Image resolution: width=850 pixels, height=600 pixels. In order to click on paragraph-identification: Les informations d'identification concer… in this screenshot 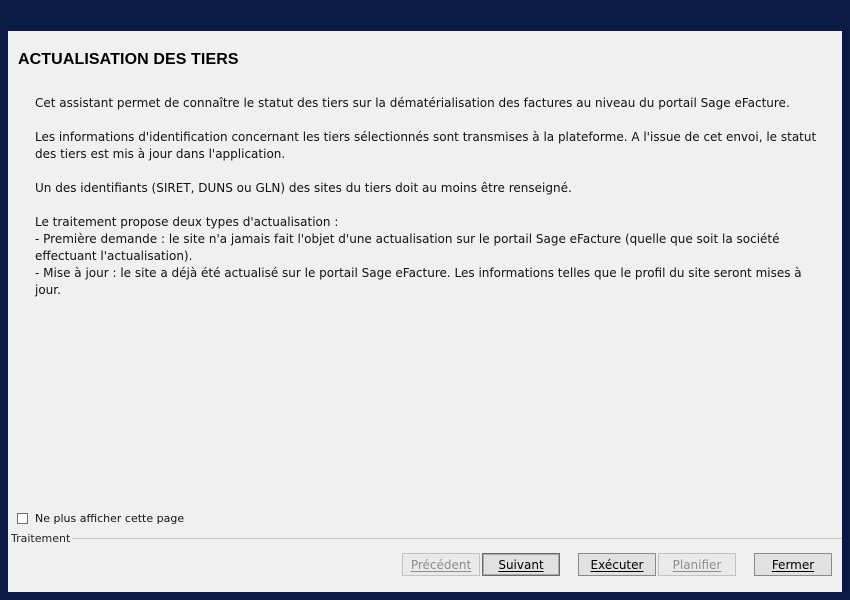, I will do `click(426, 145)`.